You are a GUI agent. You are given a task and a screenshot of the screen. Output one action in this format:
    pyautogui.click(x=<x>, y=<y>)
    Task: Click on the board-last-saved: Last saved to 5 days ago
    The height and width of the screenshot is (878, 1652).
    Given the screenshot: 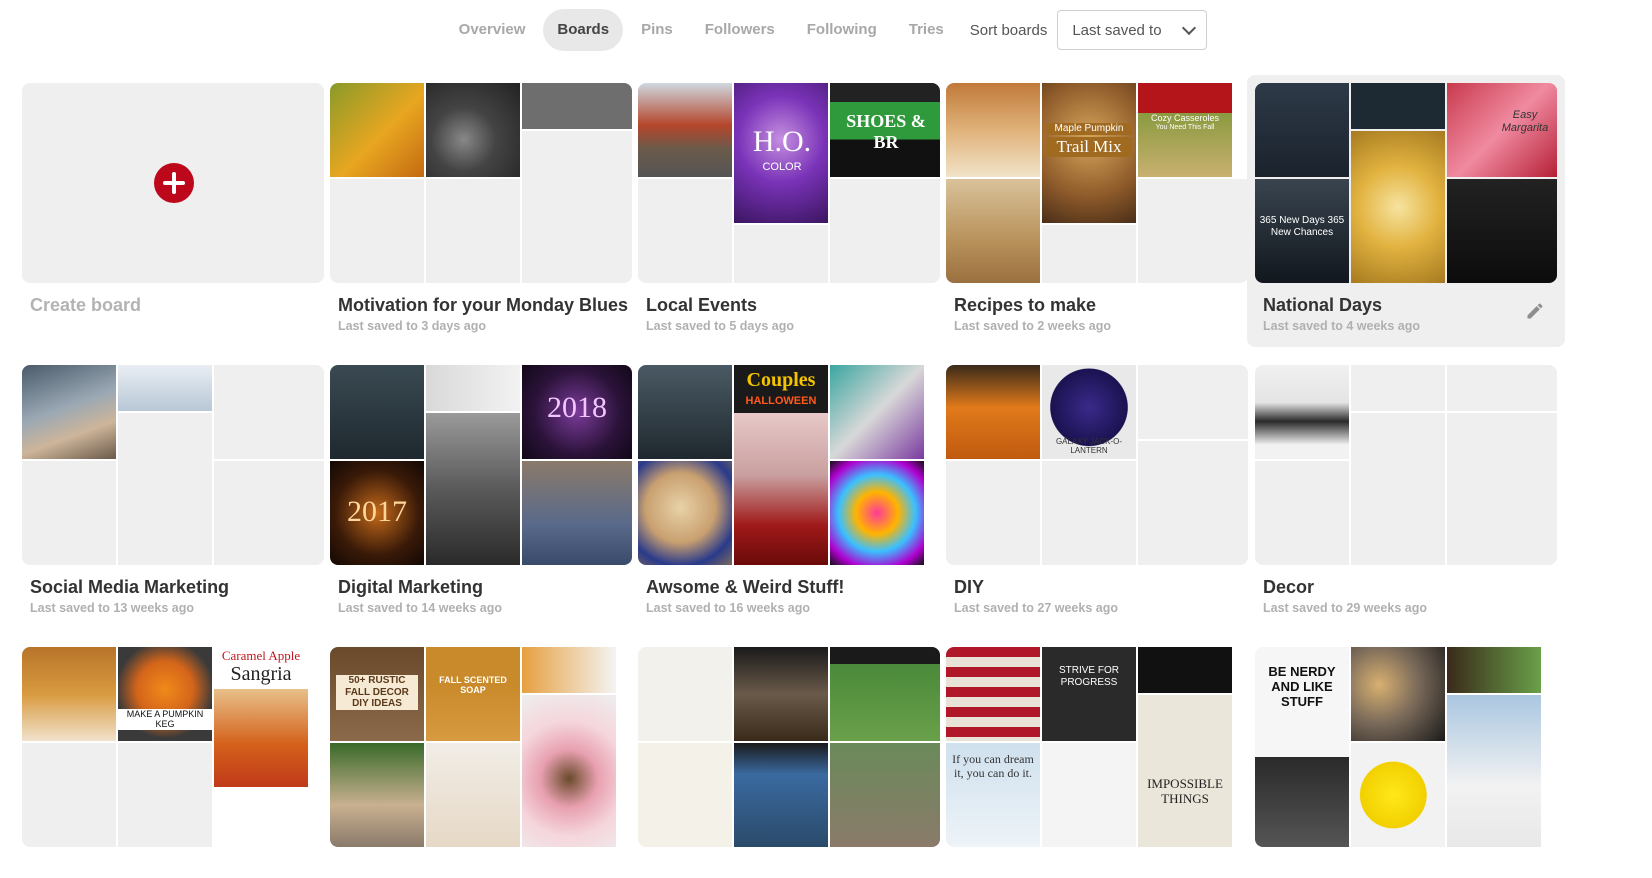 What is the action you would take?
    pyautogui.click(x=720, y=326)
    